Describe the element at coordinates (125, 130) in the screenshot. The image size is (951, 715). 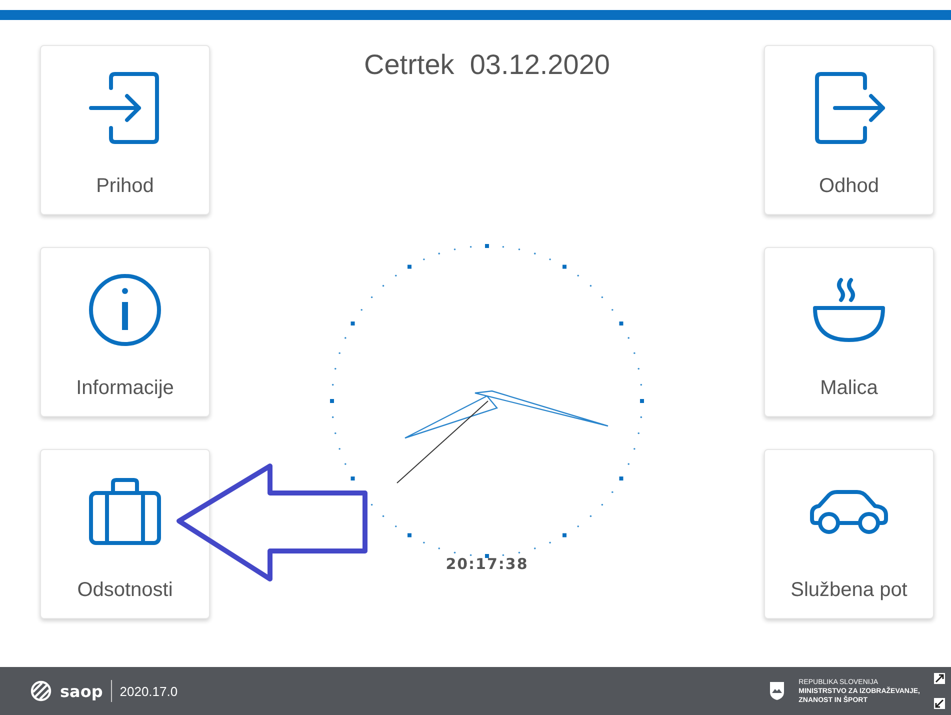
I see `action-tile: Prihod` at that location.